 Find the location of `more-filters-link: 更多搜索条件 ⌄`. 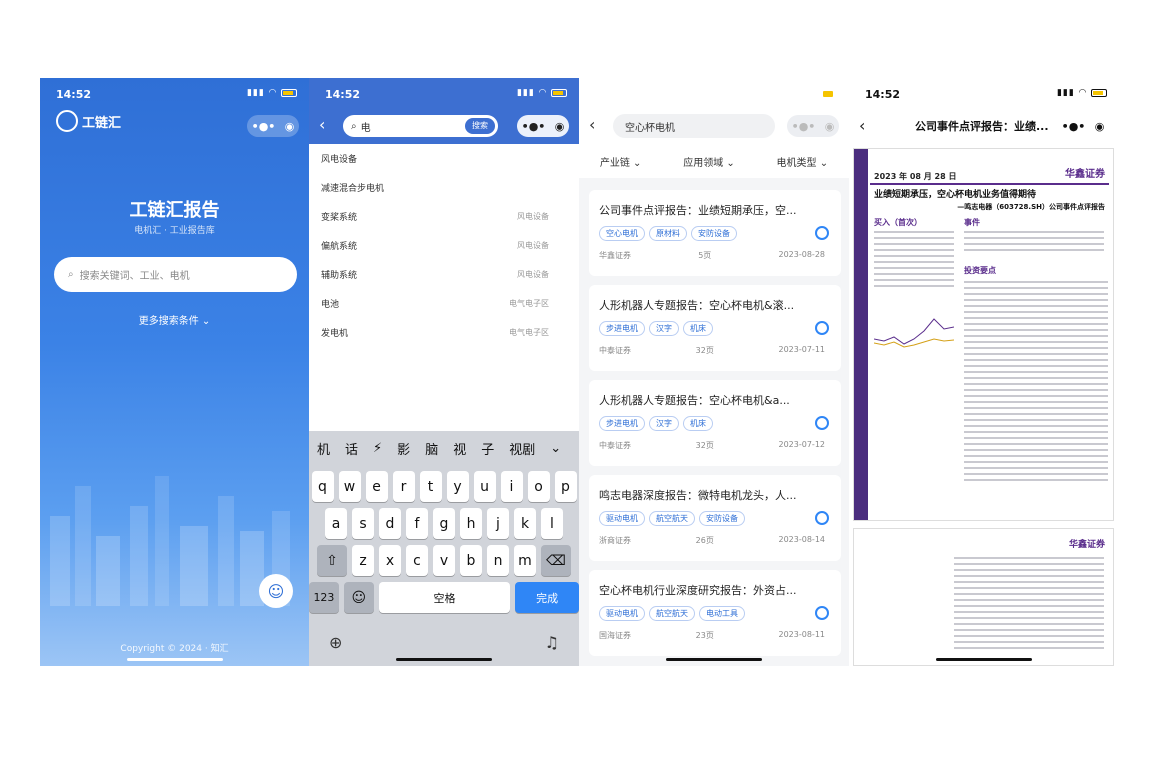

more-filters-link: 更多搜索条件 ⌄ is located at coordinates (174, 319).